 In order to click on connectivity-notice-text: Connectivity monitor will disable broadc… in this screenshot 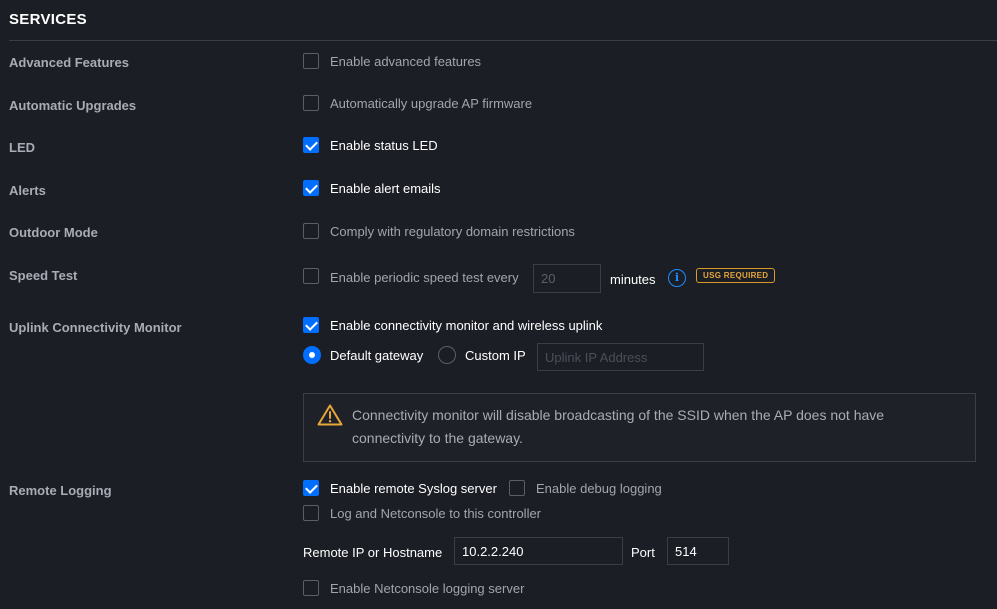, I will do `click(618, 426)`.